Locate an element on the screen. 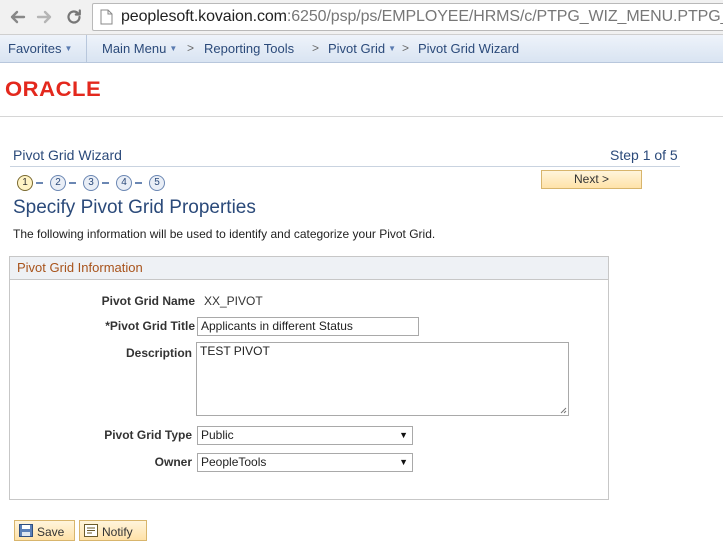 Image resolution: width=723 pixels, height=560 pixels. breadcrumb-pivot-grid: Pivot Grid ▼ is located at coordinates (362, 48).